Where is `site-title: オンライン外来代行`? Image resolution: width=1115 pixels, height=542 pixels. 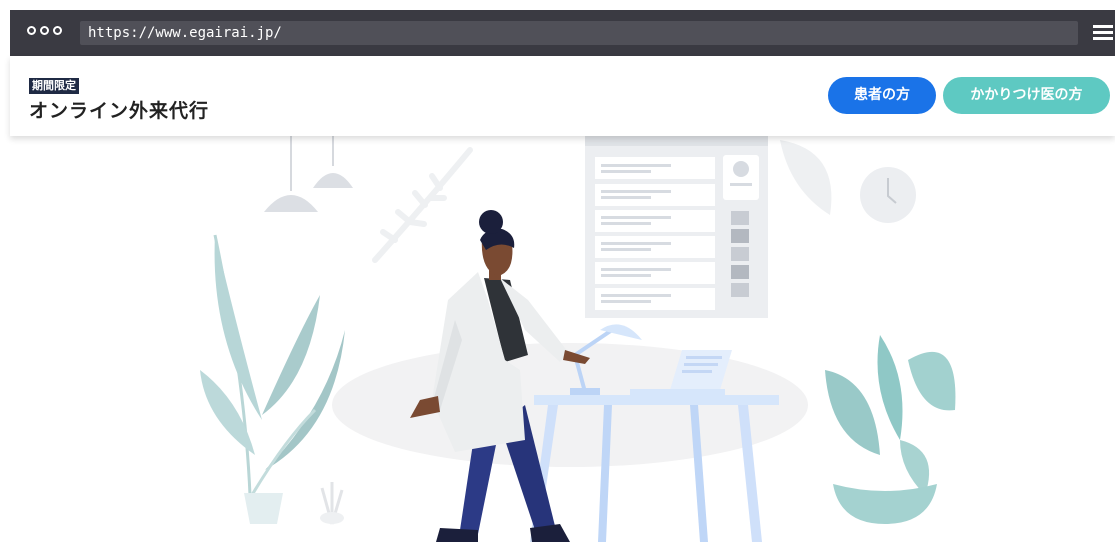
site-title: オンライン外来代行 is located at coordinates (119, 109).